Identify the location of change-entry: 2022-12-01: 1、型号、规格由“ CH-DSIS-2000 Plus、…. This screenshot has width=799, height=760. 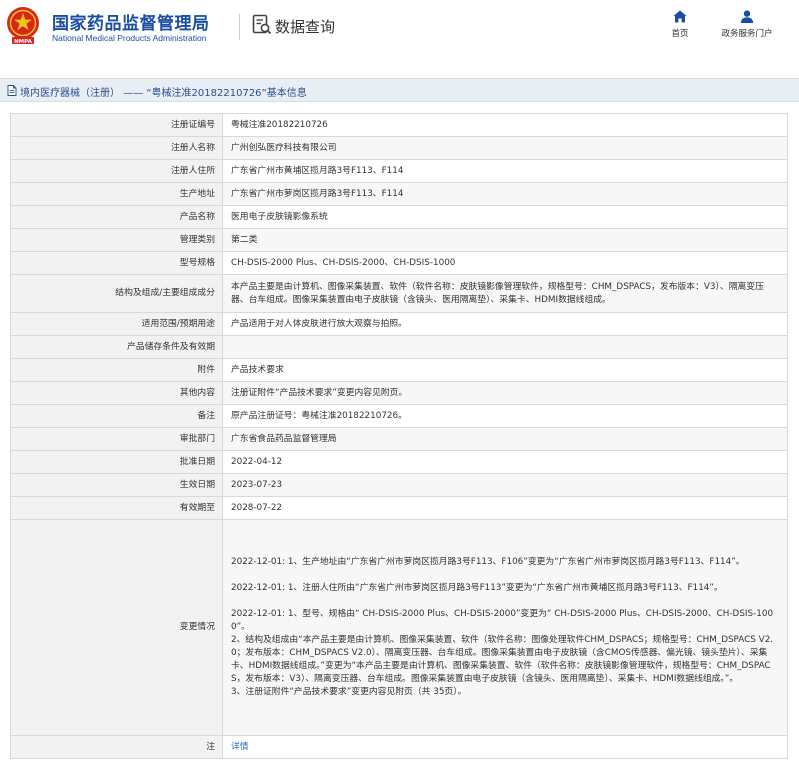
(502, 620).